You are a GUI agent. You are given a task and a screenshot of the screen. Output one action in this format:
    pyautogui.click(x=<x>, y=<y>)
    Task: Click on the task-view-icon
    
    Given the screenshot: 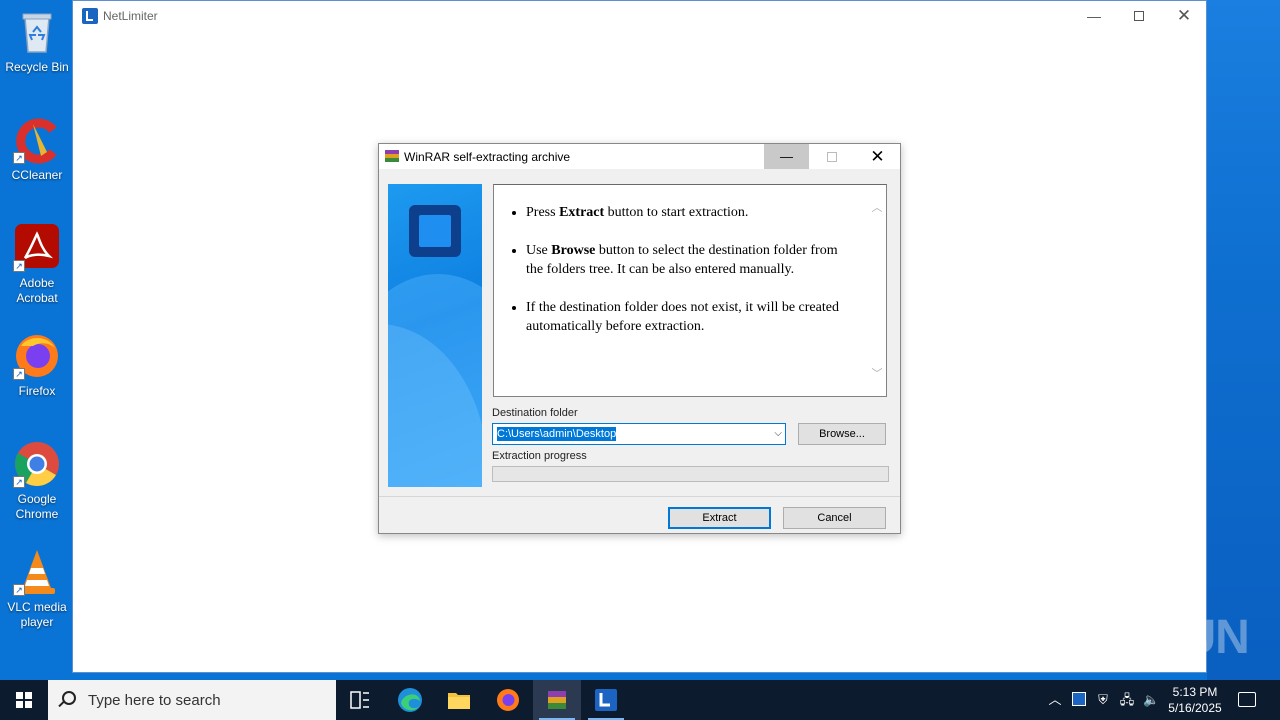 What is the action you would take?
    pyautogui.click(x=359, y=700)
    